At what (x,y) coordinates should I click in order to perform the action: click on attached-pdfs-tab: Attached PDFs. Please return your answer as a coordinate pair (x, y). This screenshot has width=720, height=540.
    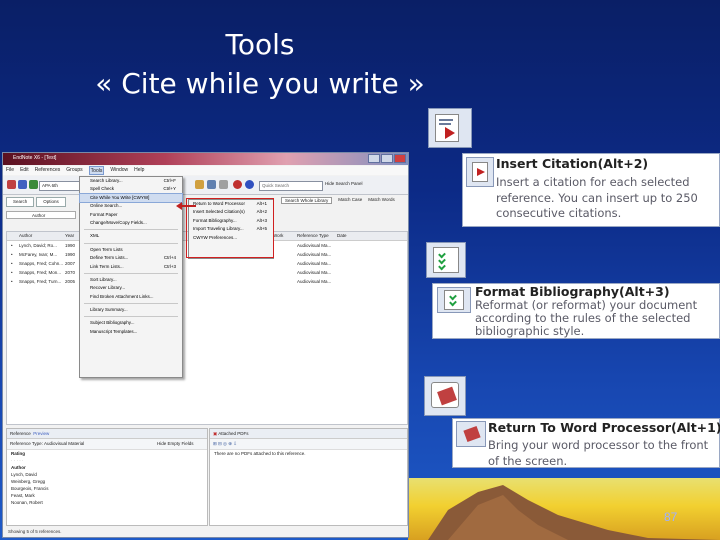
    Looking at the image, I should click on (233, 433).